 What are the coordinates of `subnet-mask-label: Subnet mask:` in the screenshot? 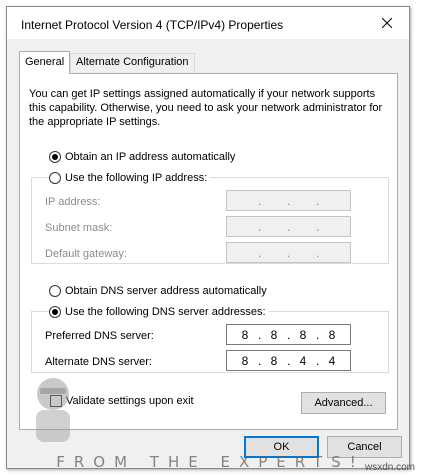 It's located at (79, 228).